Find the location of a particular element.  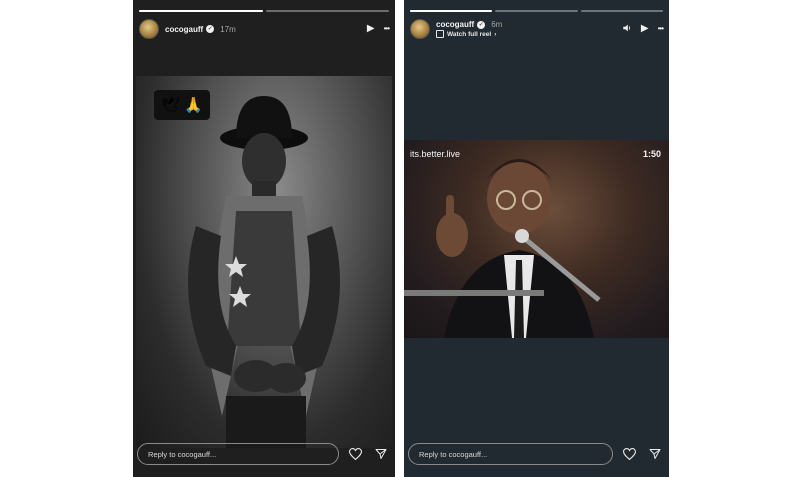

post-time: 17m is located at coordinates (228, 29).